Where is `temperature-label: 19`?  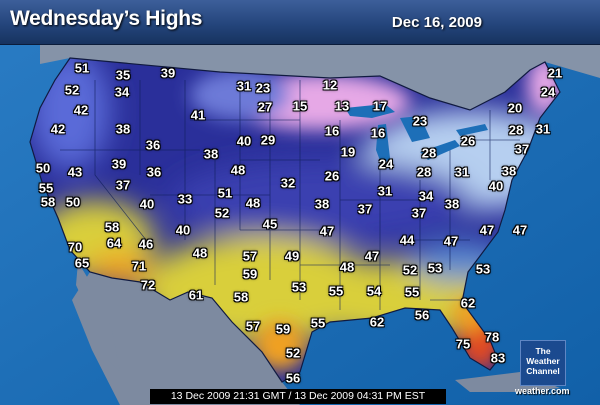
temperature-label: 19 is located at coordinates (348, 152).